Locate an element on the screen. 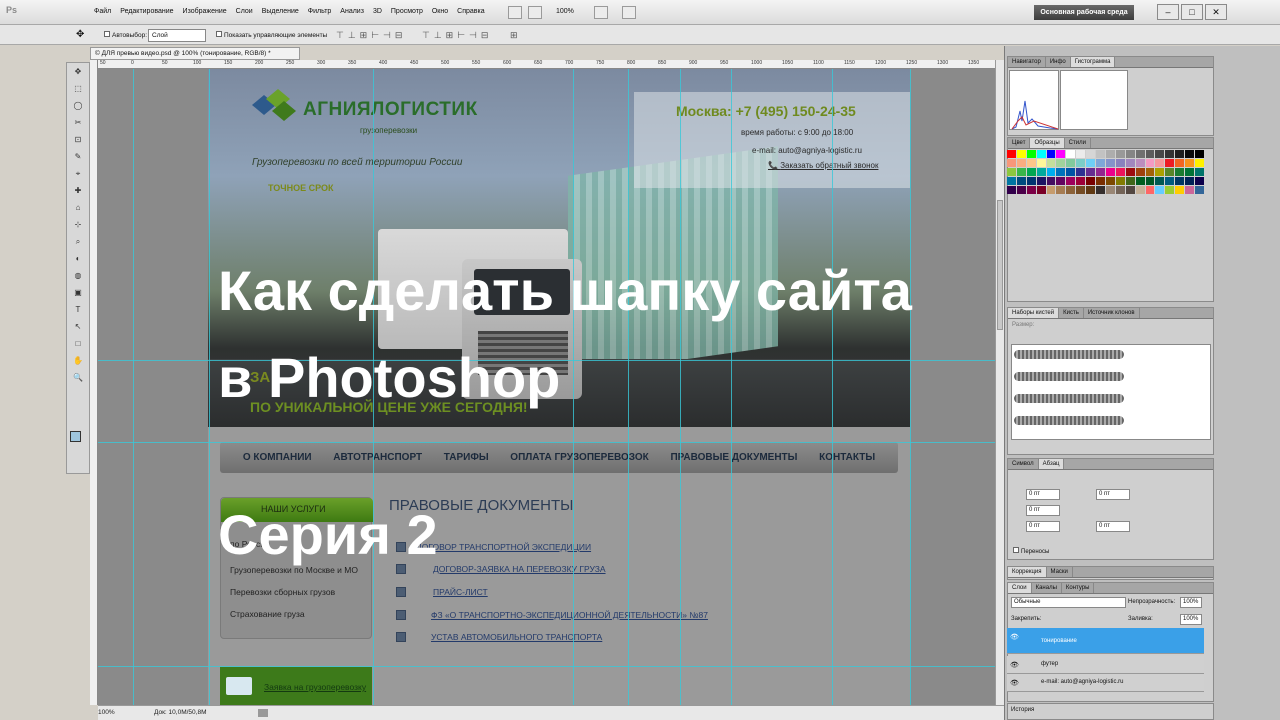 The width and height of the screenshot is (1280, 720). close-button: ✕ is located at coordinates (1216, 12).